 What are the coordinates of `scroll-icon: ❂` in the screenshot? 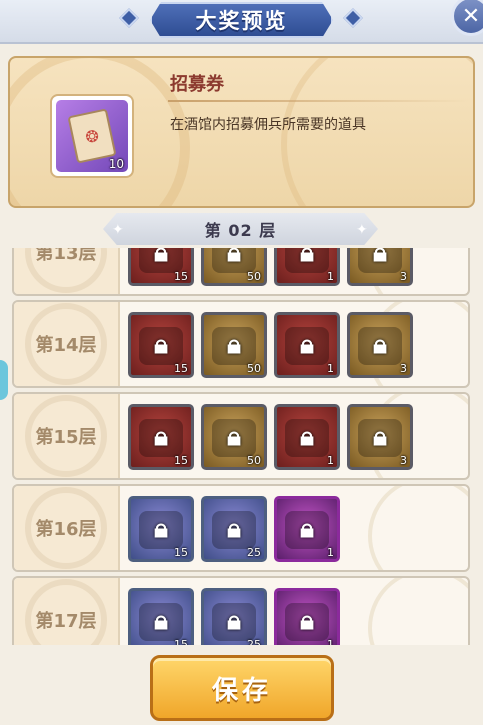 It's located at (92, 136).